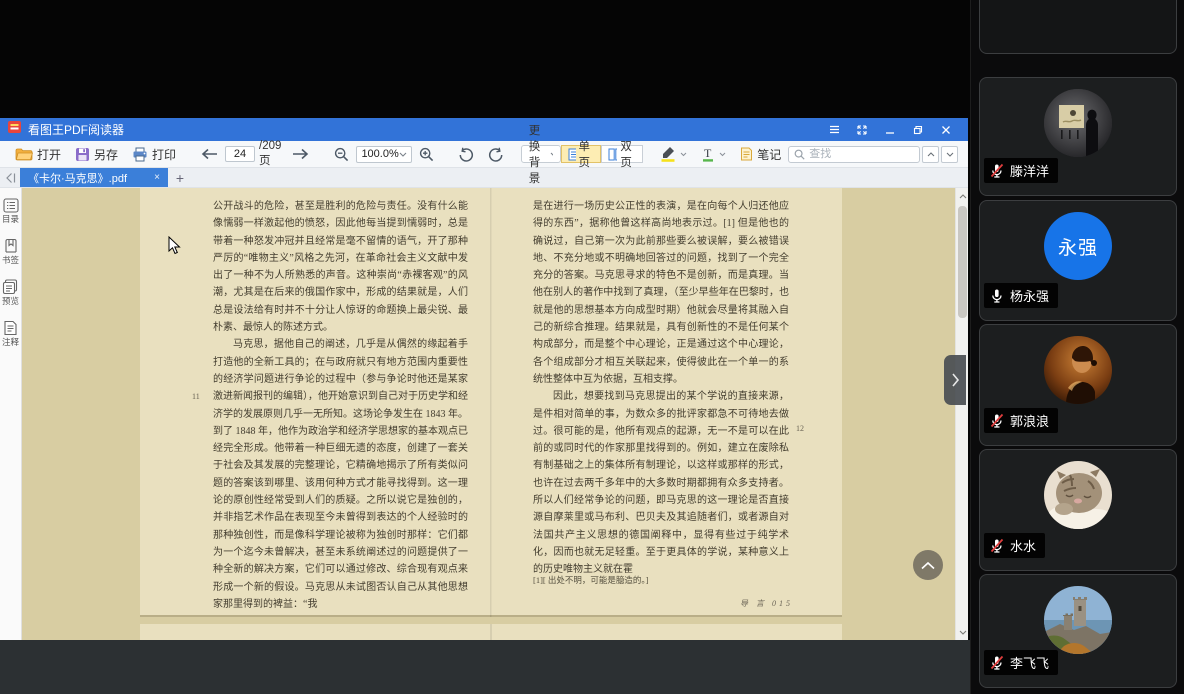 The width and height of the screenshot is (1184, 694). I want to click on scrollbar-thumb, so click(962, 262).